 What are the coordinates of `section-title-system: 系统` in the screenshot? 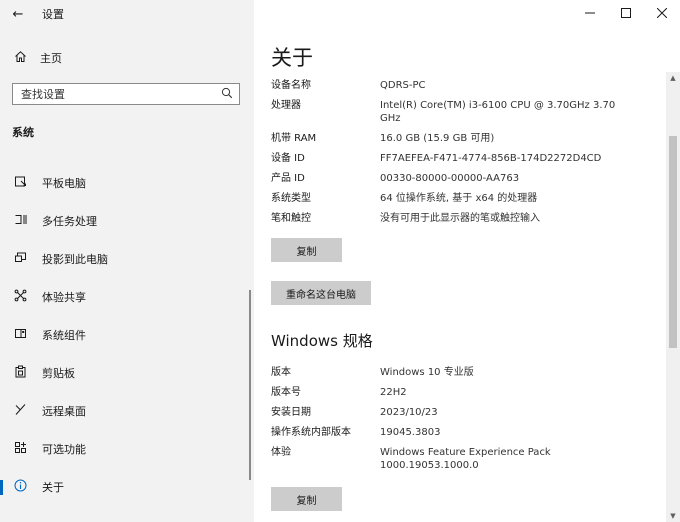 It's located at (23, 132).